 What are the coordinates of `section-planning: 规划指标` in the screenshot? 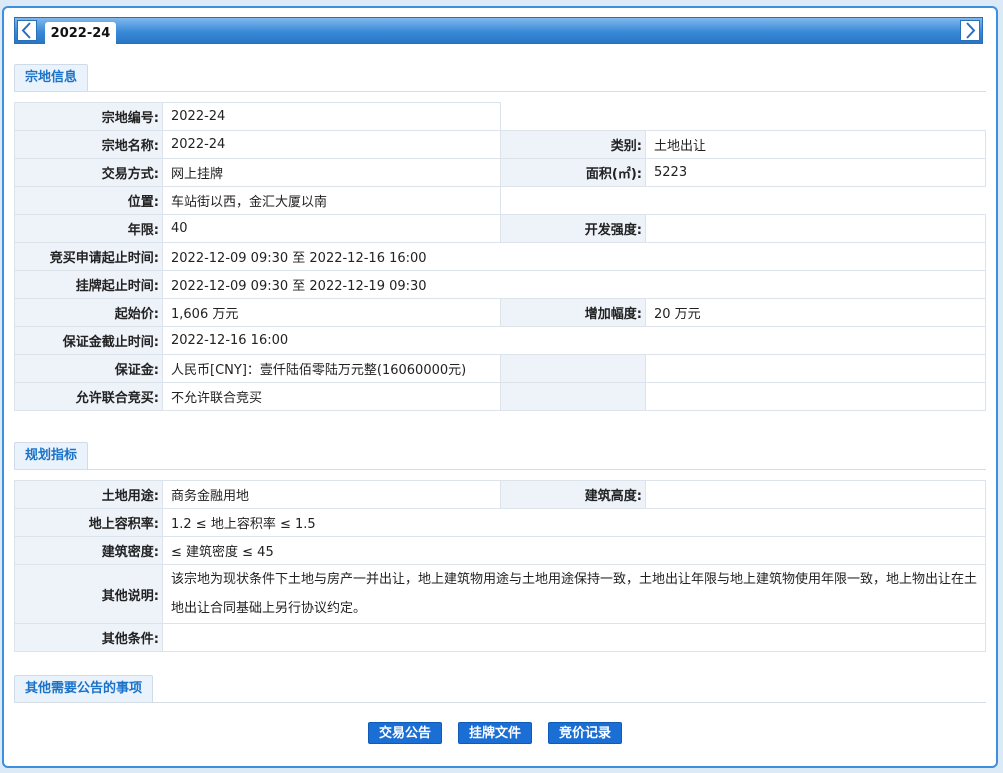 It's located at (500, 456).